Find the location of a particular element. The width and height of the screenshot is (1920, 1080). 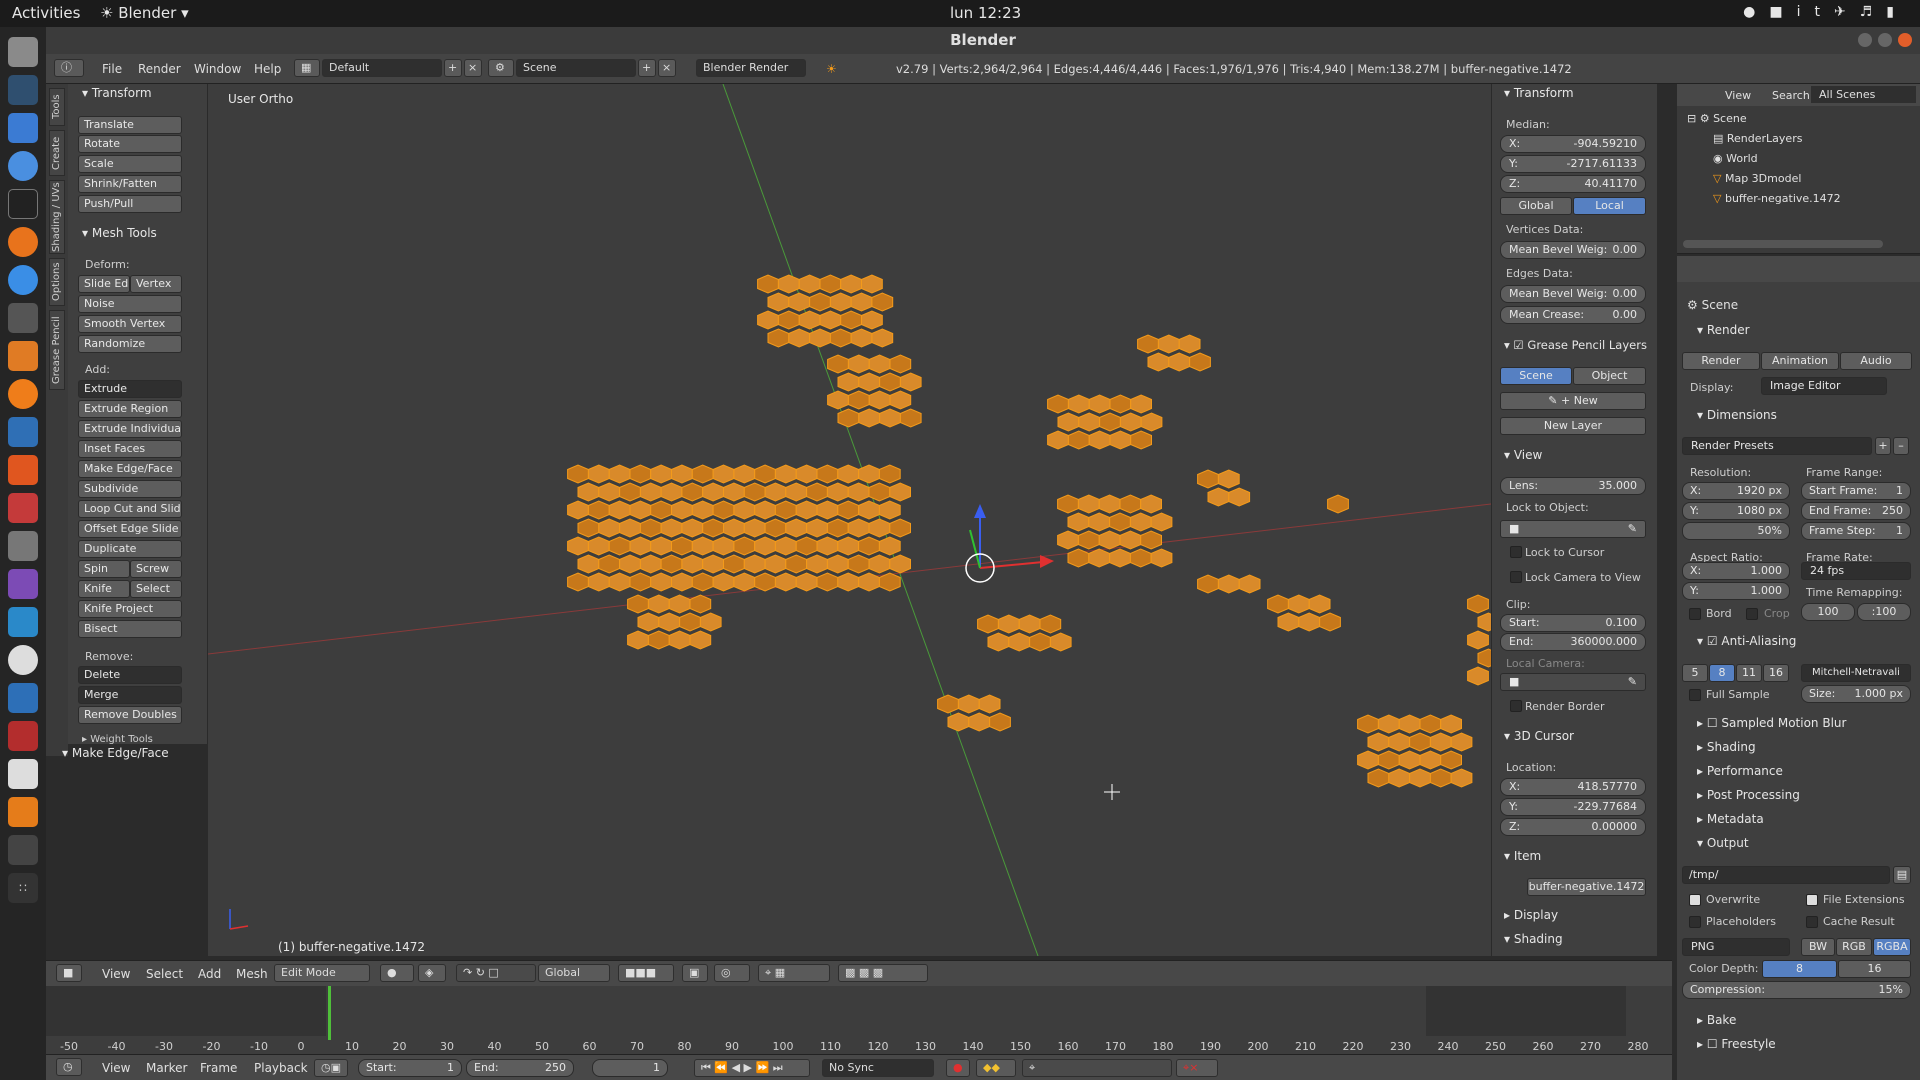

full-sample-checkbox is located at coordinates (1695, 695).